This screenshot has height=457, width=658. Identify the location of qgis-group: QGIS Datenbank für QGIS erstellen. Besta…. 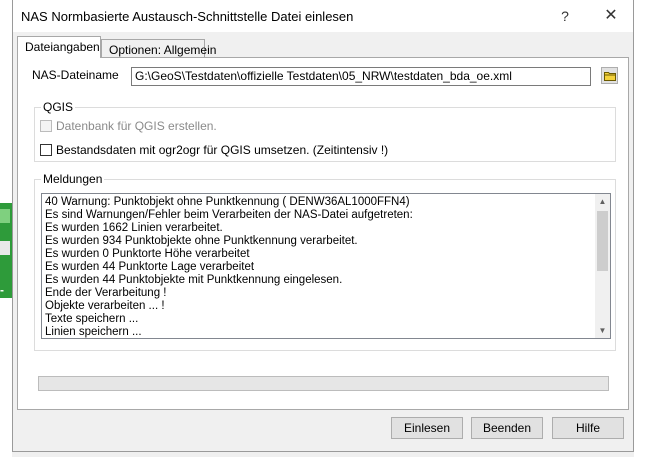
(325, 131).